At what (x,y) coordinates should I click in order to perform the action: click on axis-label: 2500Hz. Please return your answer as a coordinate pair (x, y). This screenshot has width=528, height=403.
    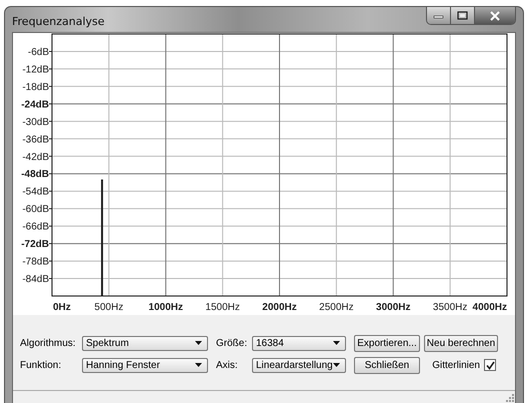
    Looking at the image, I should click on (336, 307).